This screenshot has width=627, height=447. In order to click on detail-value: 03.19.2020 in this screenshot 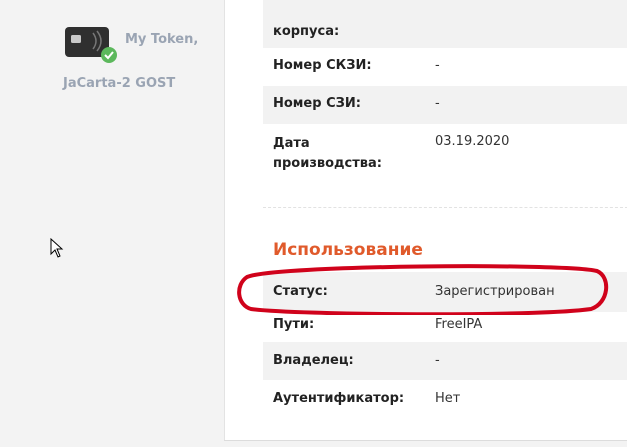, I will do `click(472, 141)`.